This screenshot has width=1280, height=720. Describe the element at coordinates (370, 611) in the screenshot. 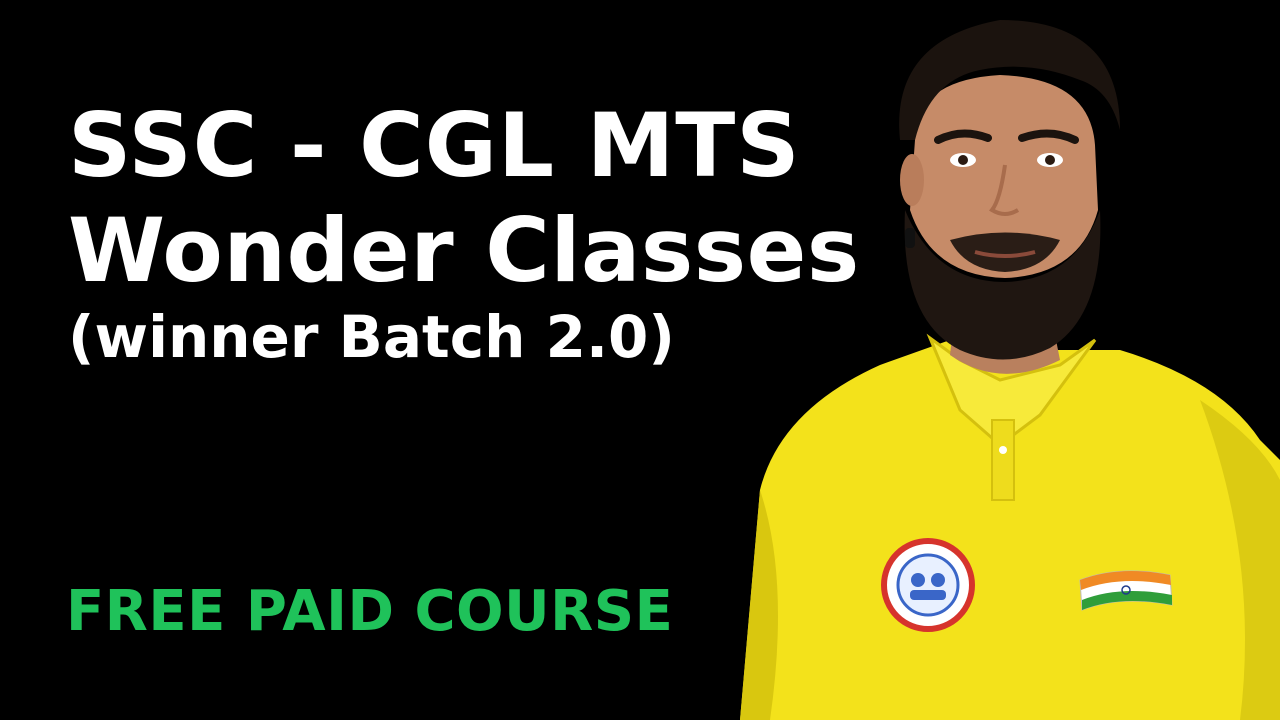

I see `free-paid-course-label: FREE PAID COURSE` at that location.